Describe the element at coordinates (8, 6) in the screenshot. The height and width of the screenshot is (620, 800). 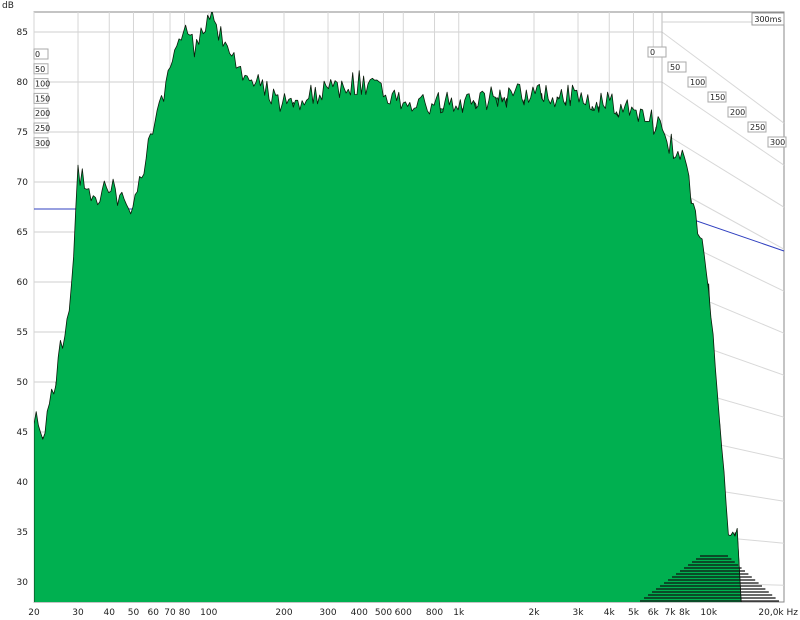
I see `y-axis-label: dB` at that location.